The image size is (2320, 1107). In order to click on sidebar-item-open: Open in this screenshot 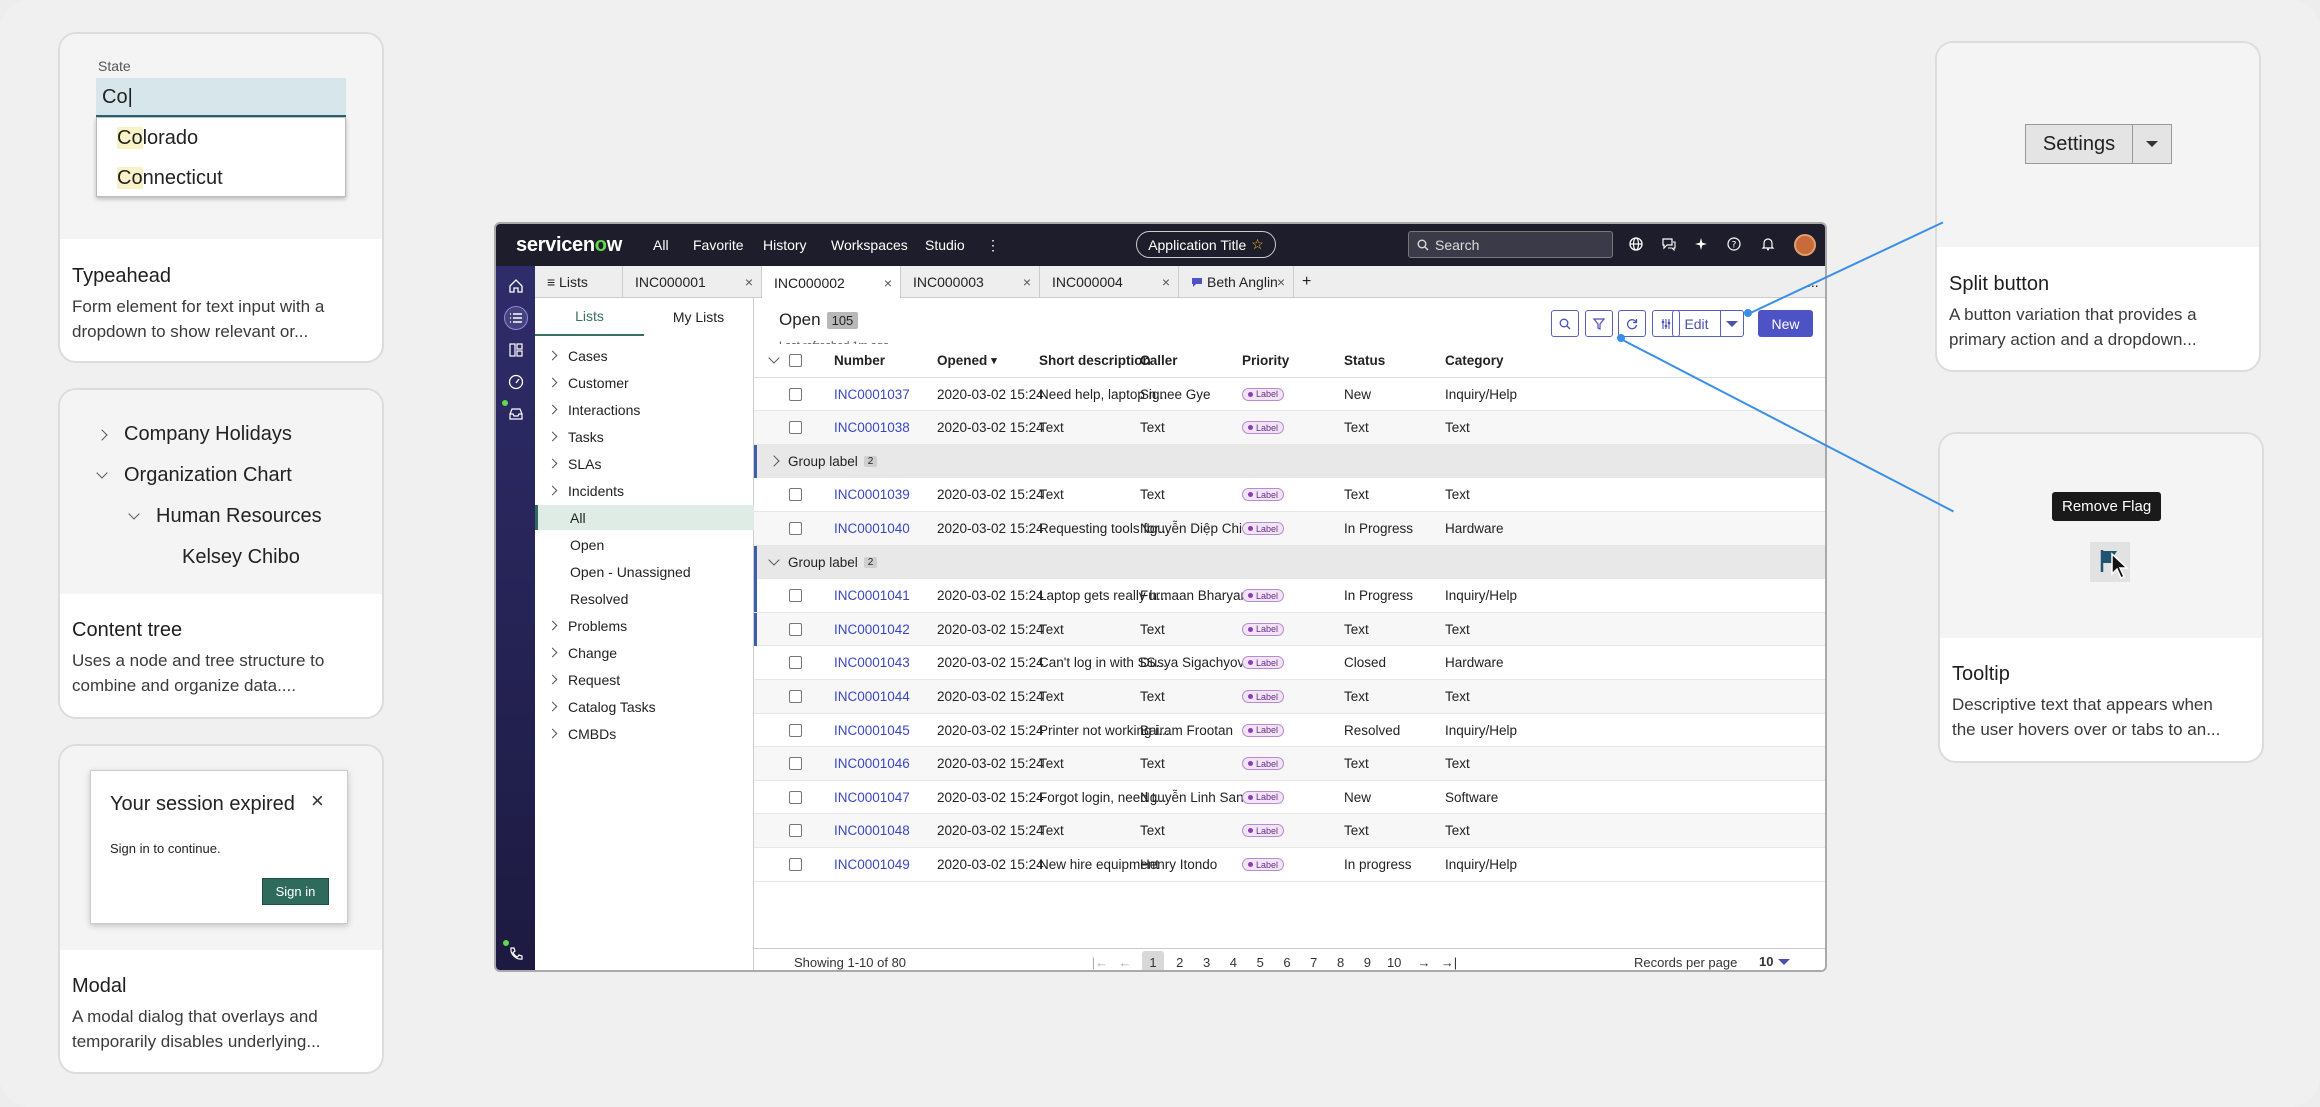, I will do `click(644, 544)`.